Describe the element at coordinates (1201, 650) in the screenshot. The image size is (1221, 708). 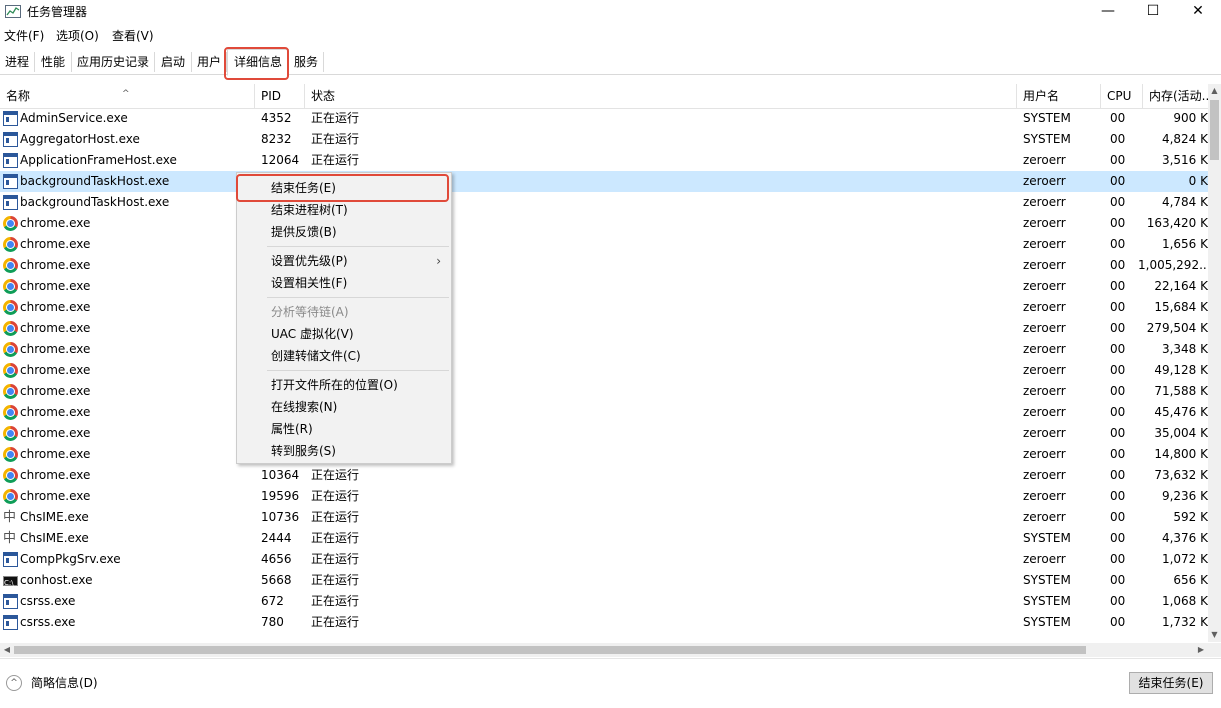
I see `scroll-right-icon: ▶` at that location.